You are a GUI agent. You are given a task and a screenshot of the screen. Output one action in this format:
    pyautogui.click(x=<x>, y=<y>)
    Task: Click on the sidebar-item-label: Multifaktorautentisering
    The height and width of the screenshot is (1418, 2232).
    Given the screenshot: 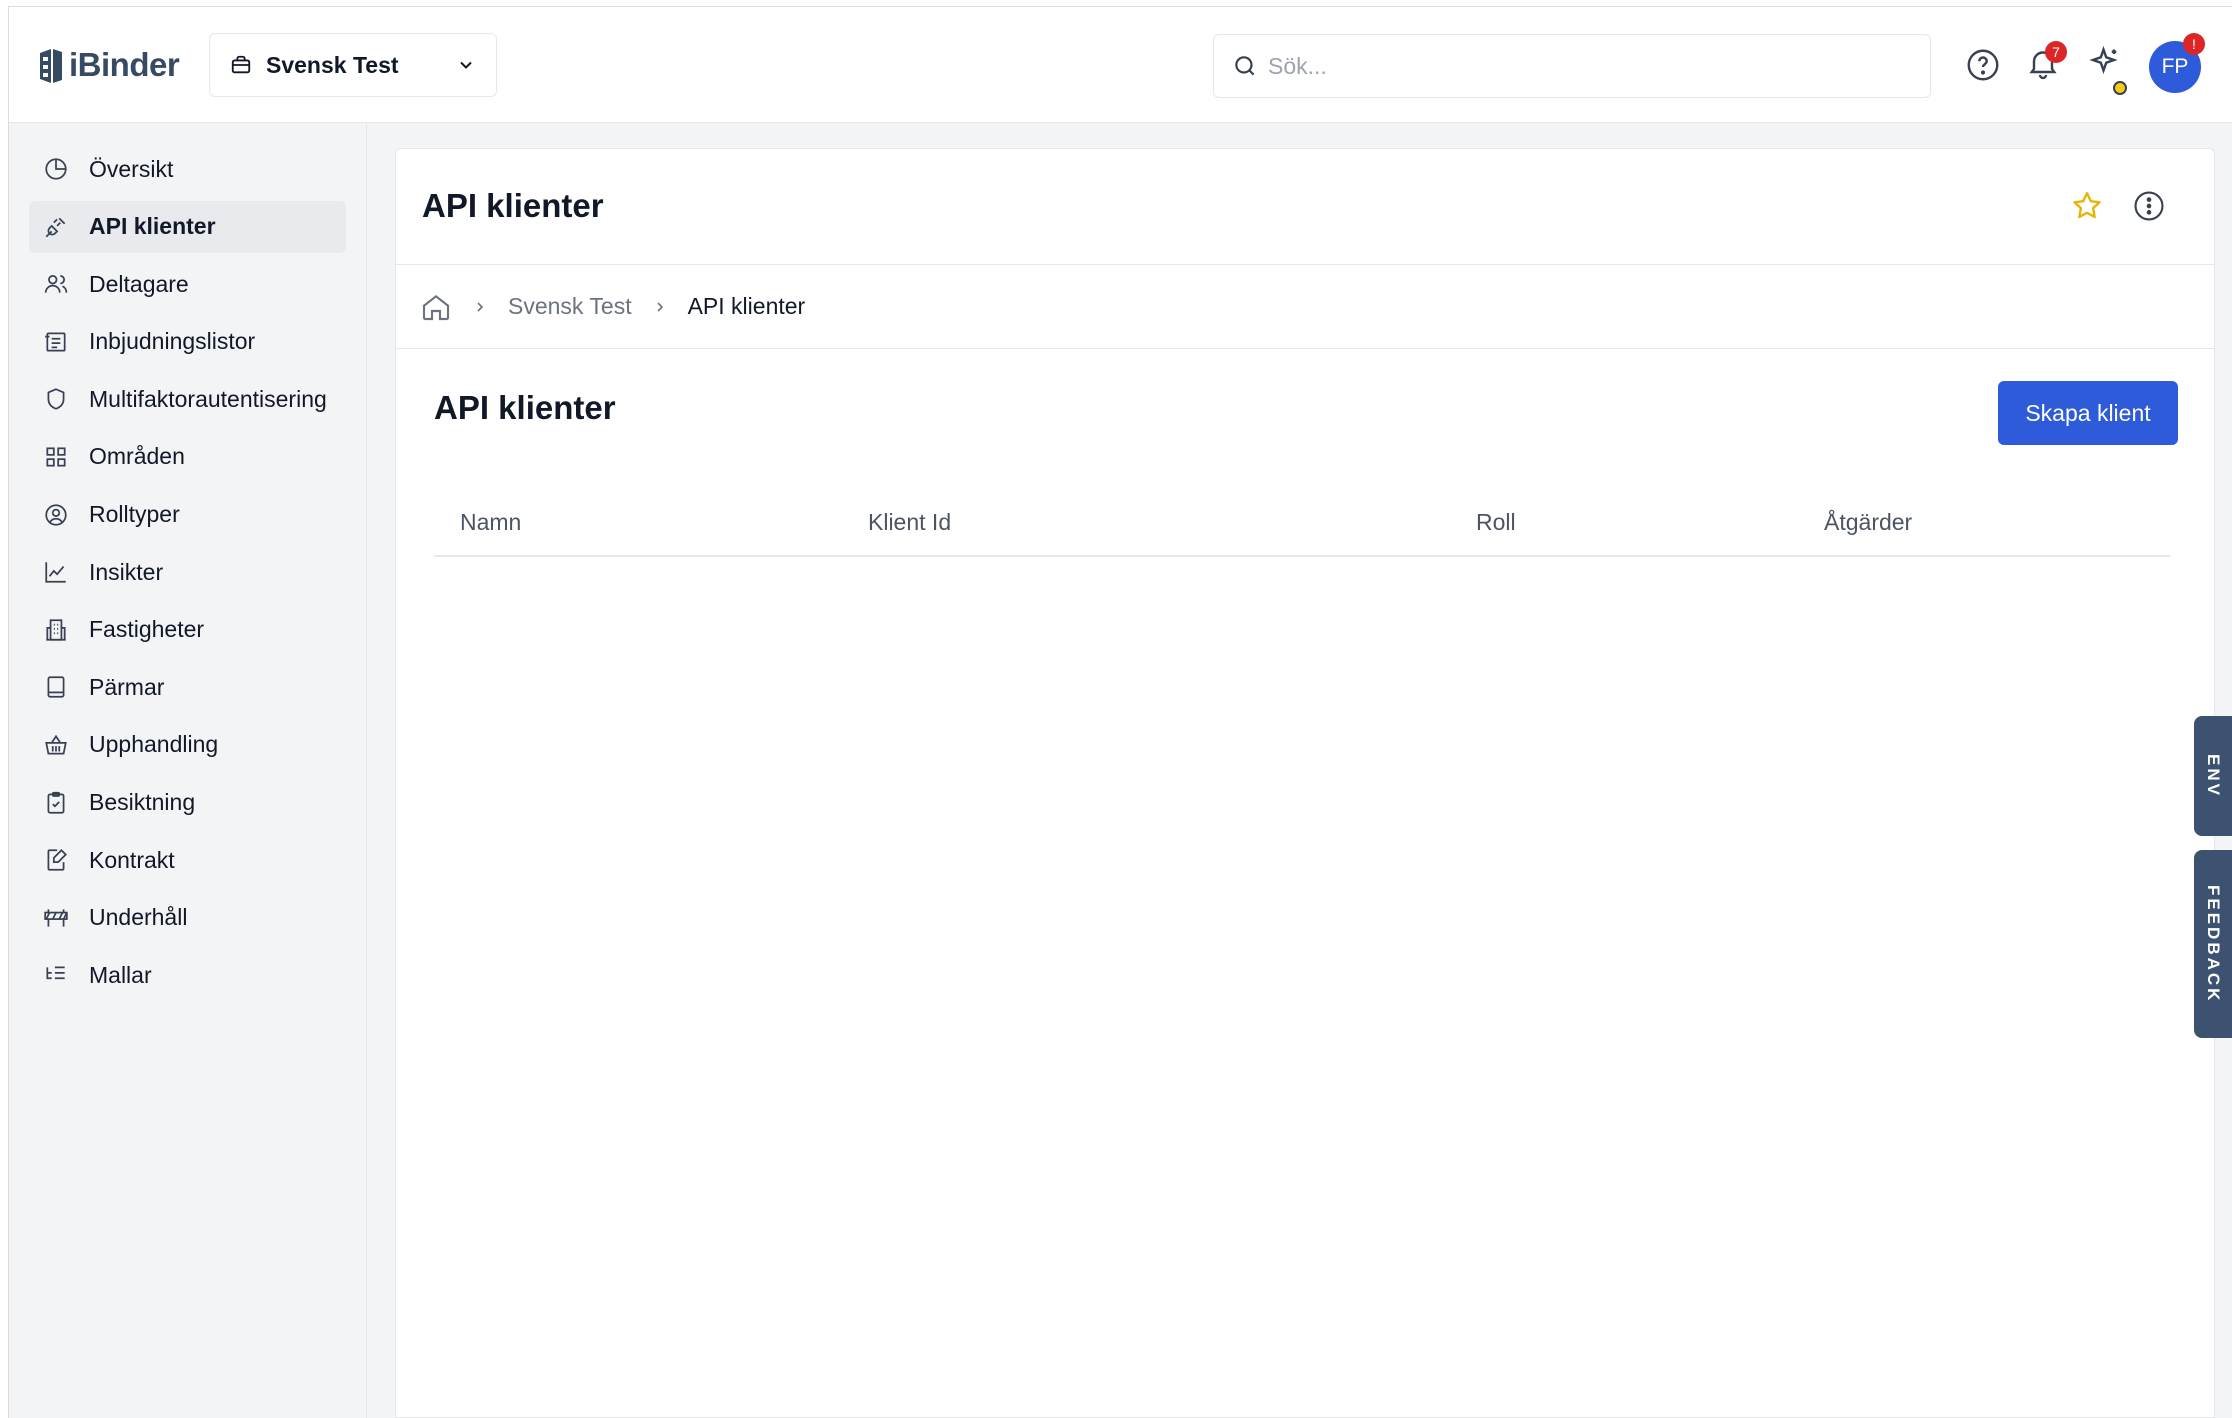 What is the action you would take?
    pyautogui.click(x=208, y=398)
    